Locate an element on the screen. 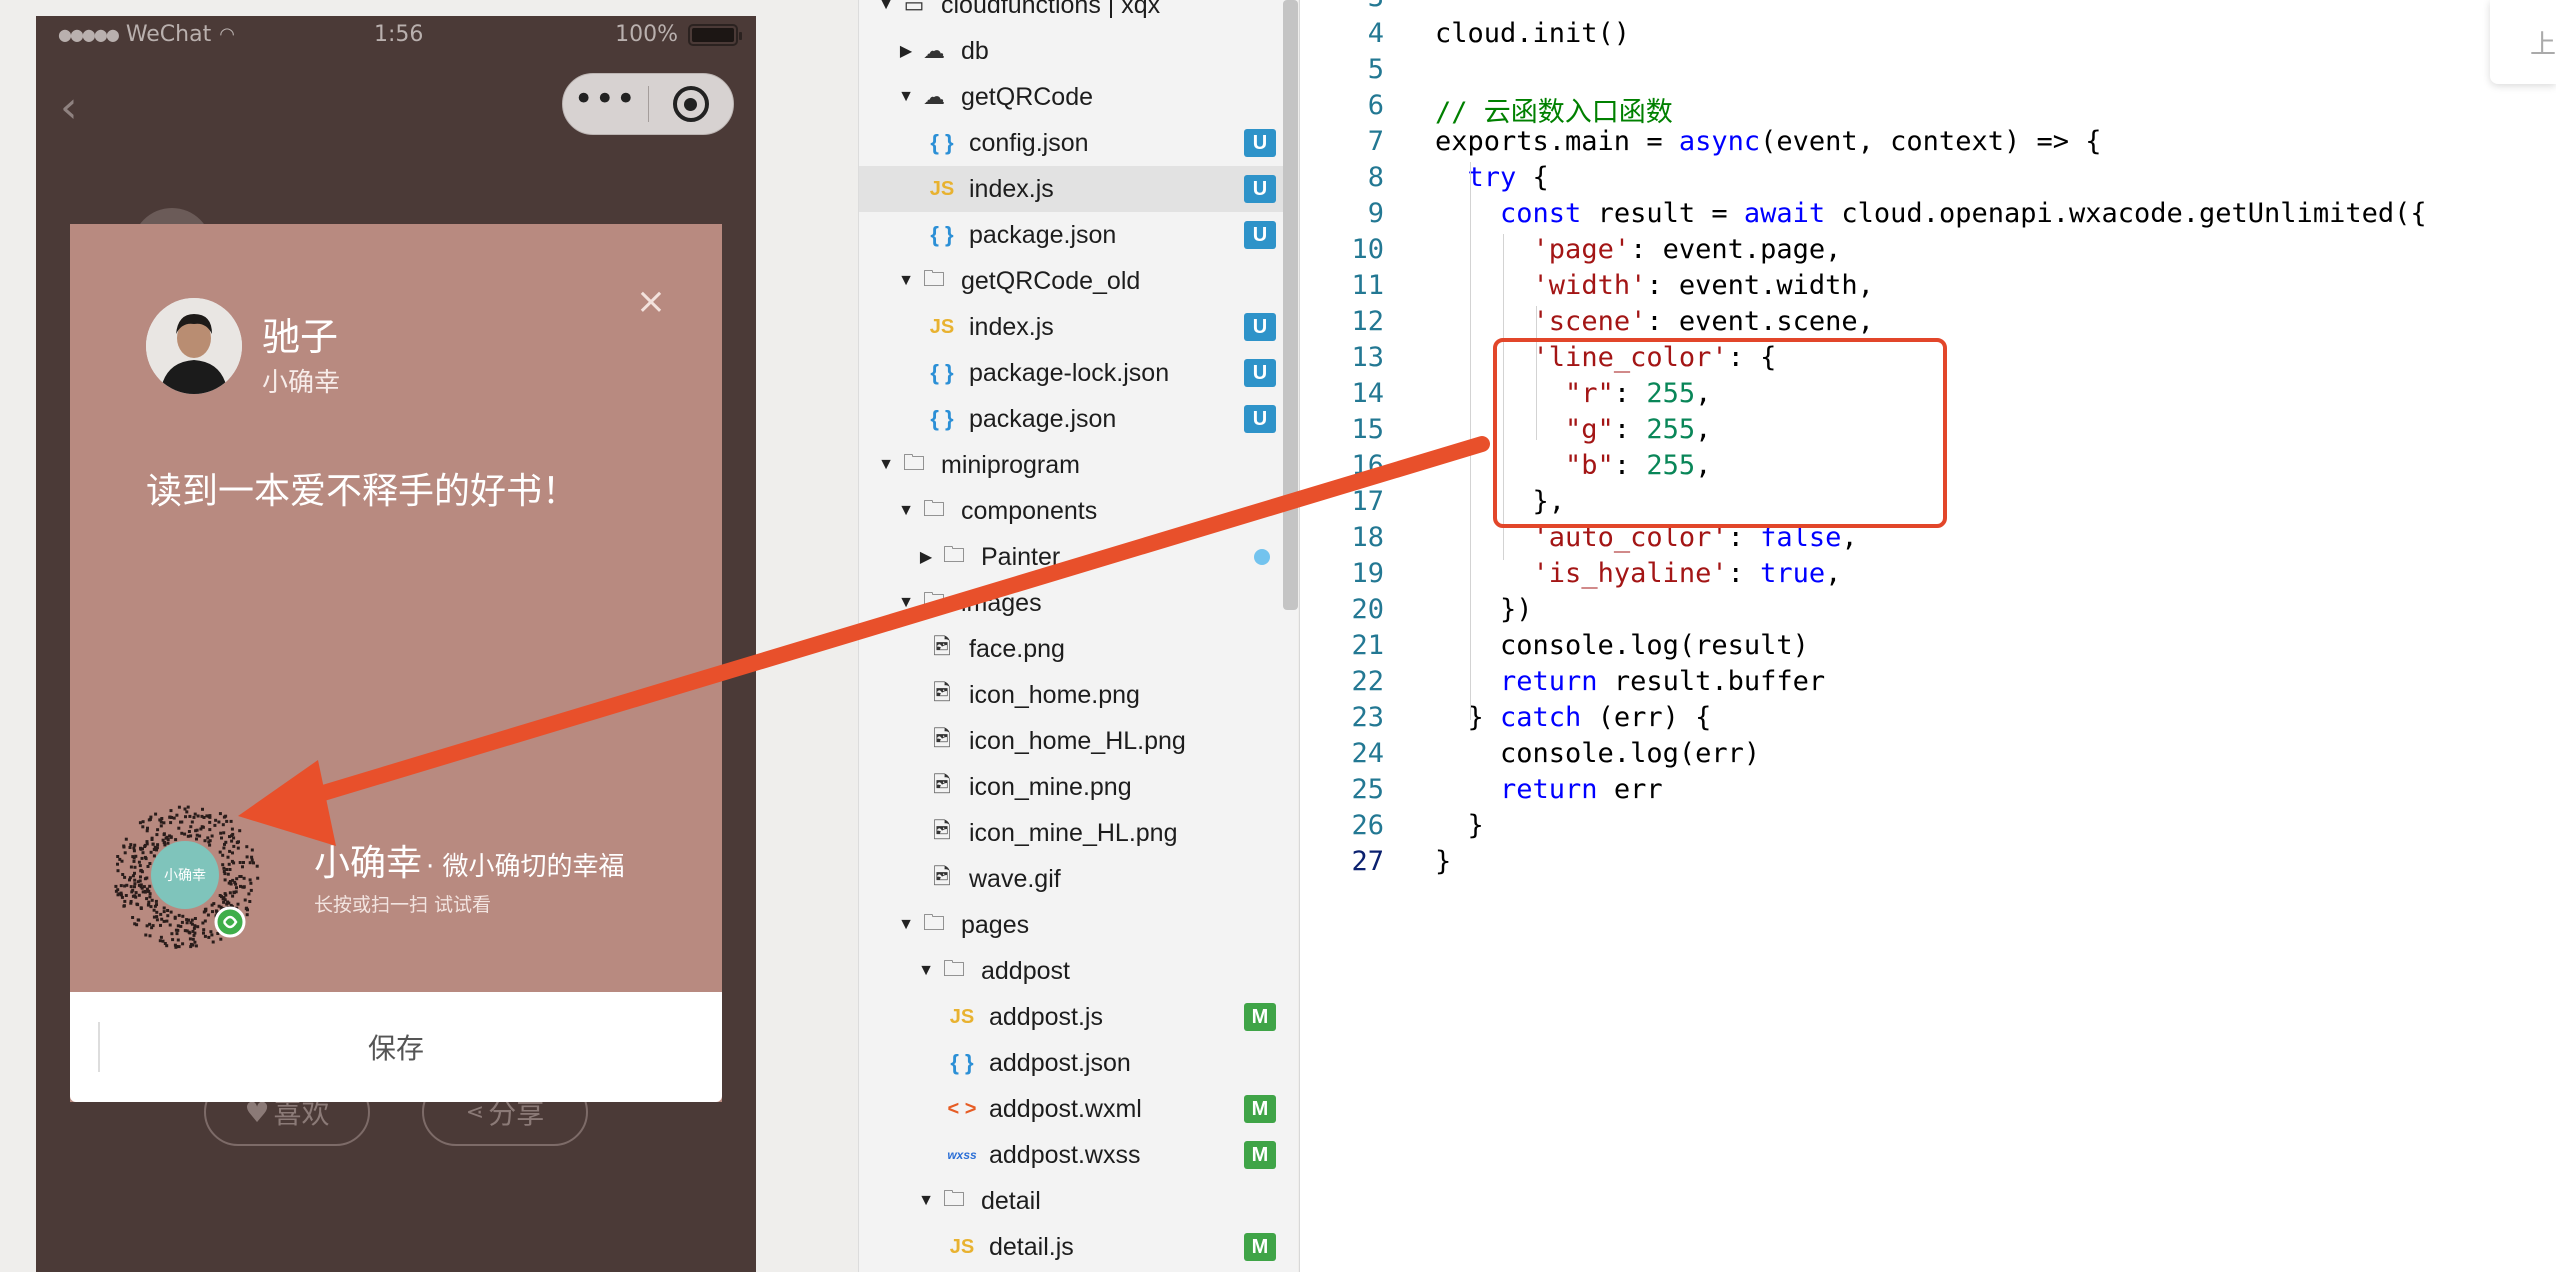 This screenshot has height=1272, width=2556. tree-item: ▶ 🗀 Painter is located at coordinates (1078, 557).